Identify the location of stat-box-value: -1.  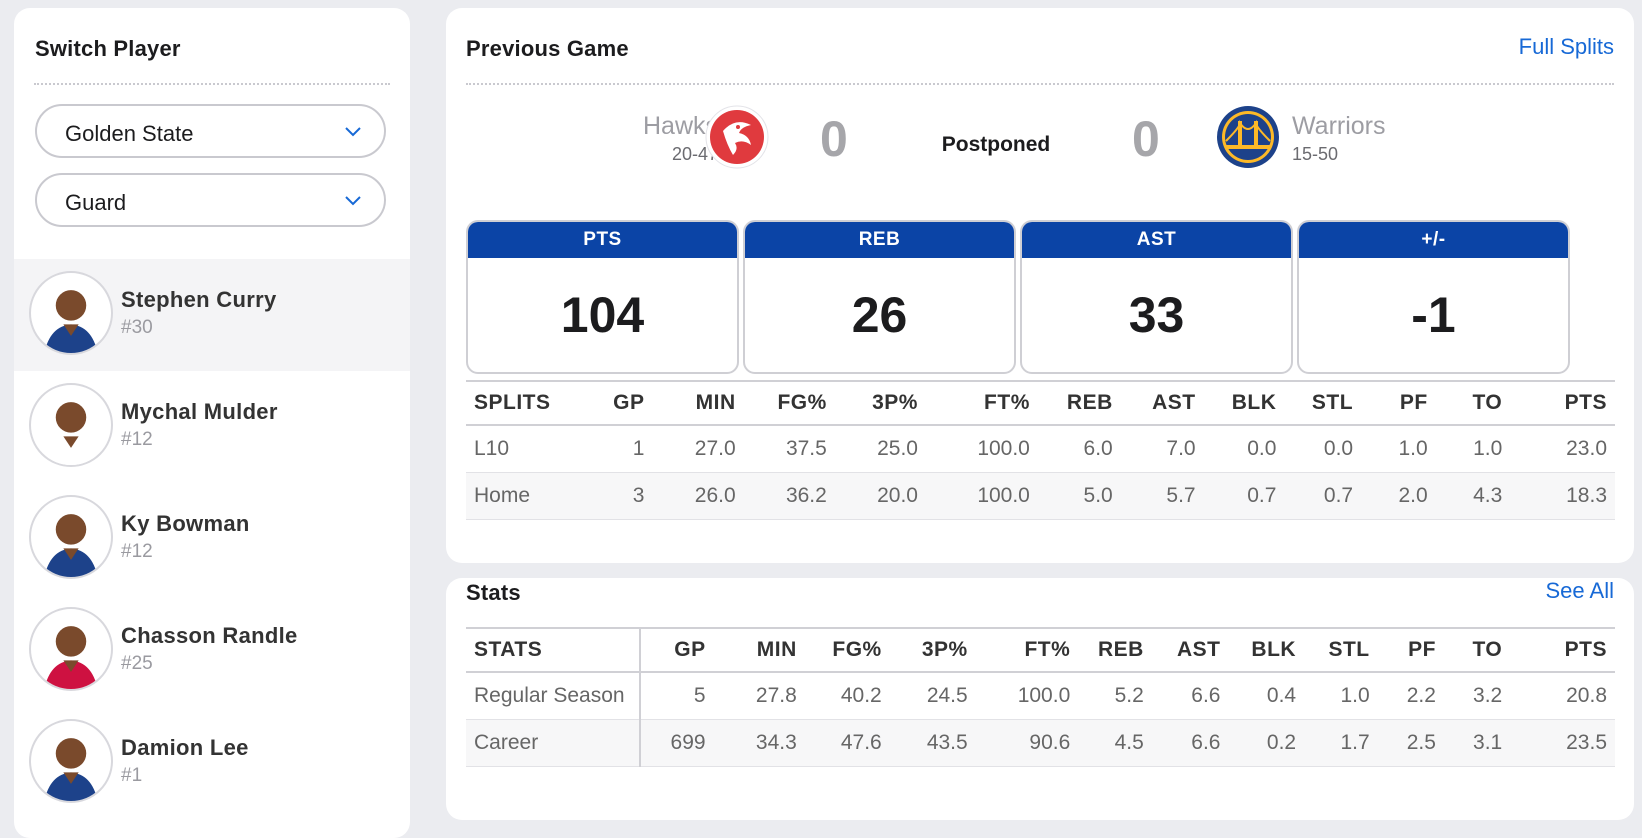
(1433, 315).